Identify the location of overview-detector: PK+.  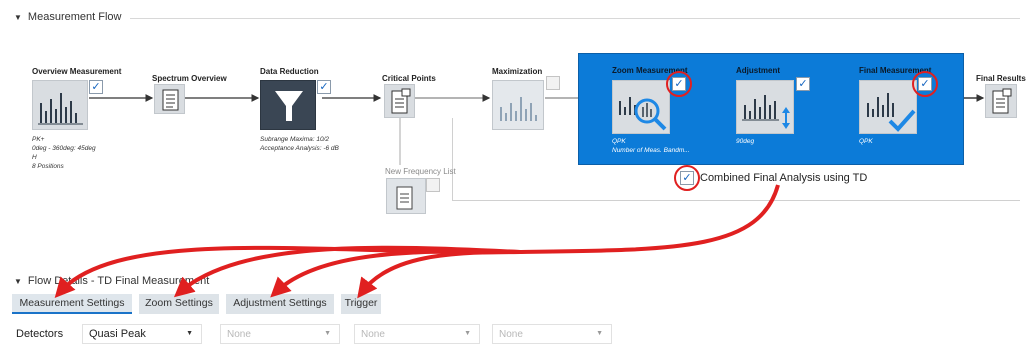
(38, 139).